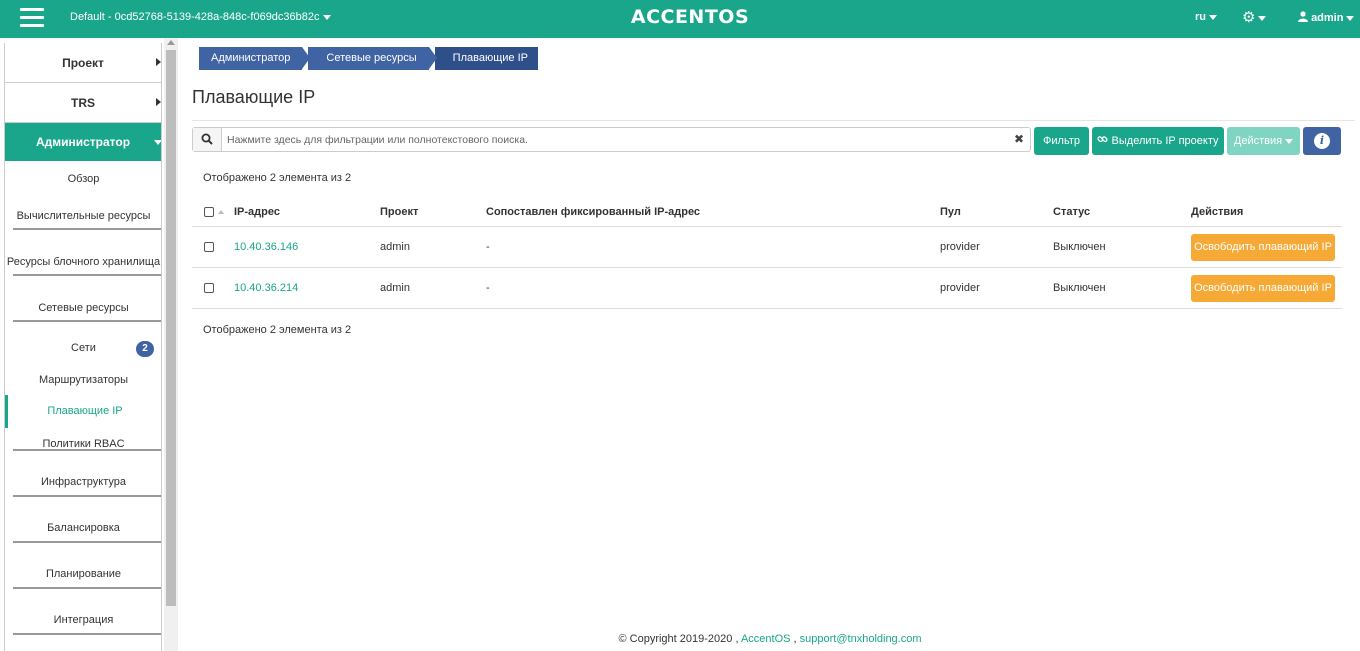 The image size is (1360, 651). Describe the element at coordinates (593, 212) in the screenshot. I see `column-header-fixed-ip: Сопоставлен фиксированный IP-адрес` at that location.